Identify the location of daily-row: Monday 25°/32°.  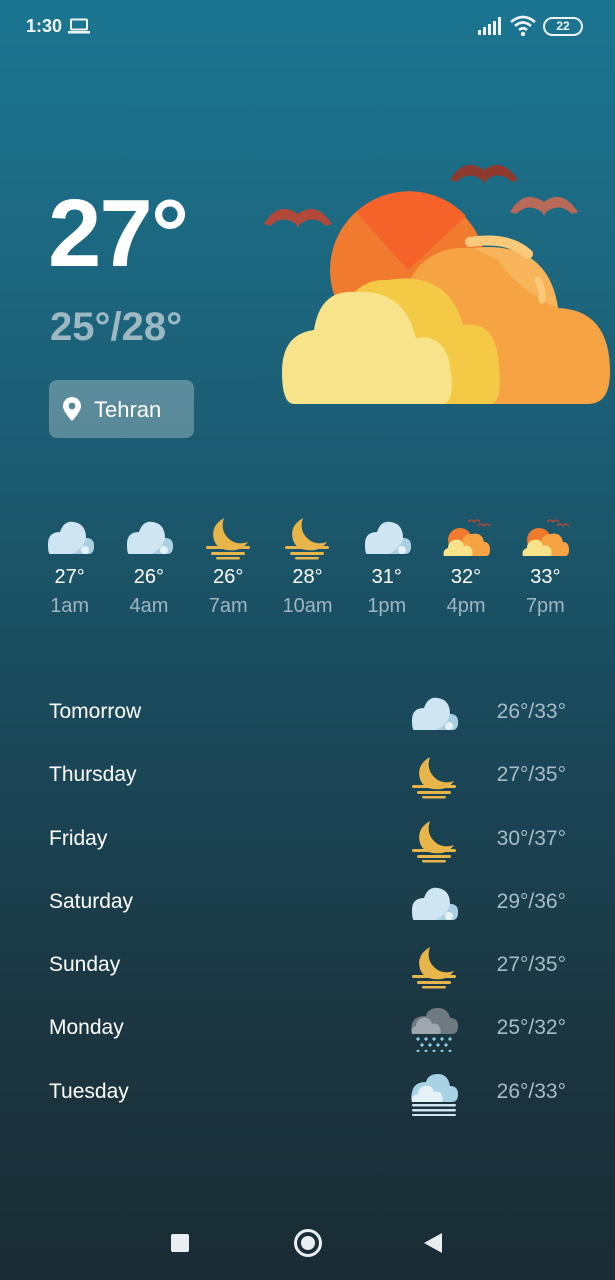
(307, 1027).